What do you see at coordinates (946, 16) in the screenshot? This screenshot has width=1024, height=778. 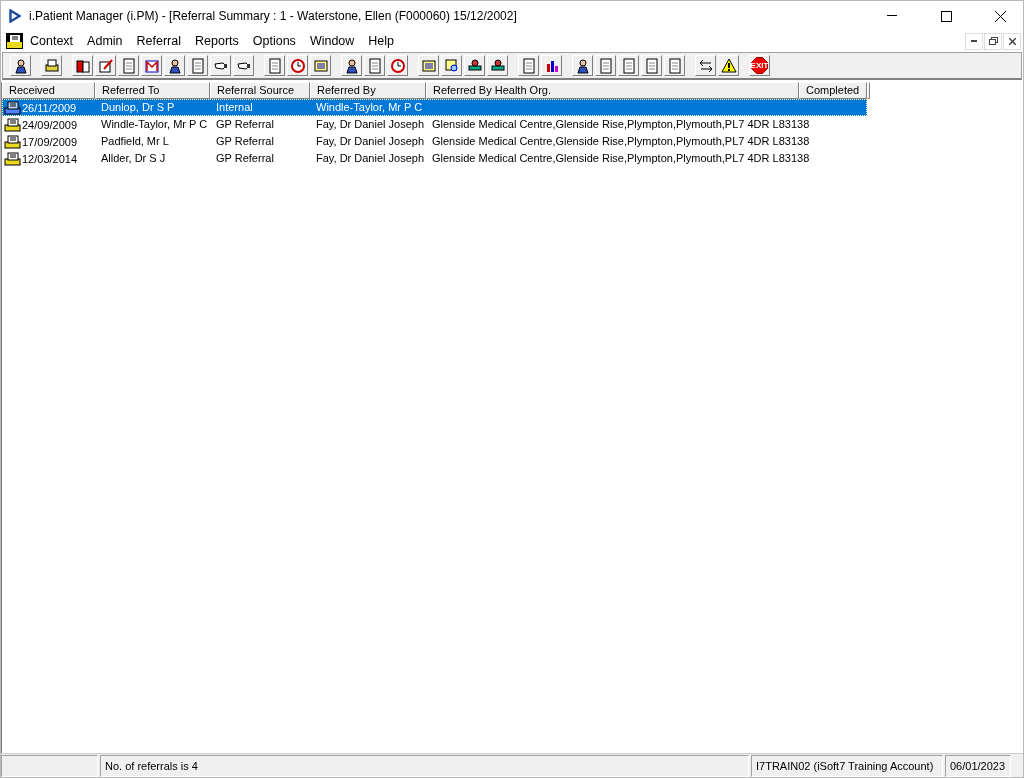 I see `maximize-icon` at bounding box center [946, 16].